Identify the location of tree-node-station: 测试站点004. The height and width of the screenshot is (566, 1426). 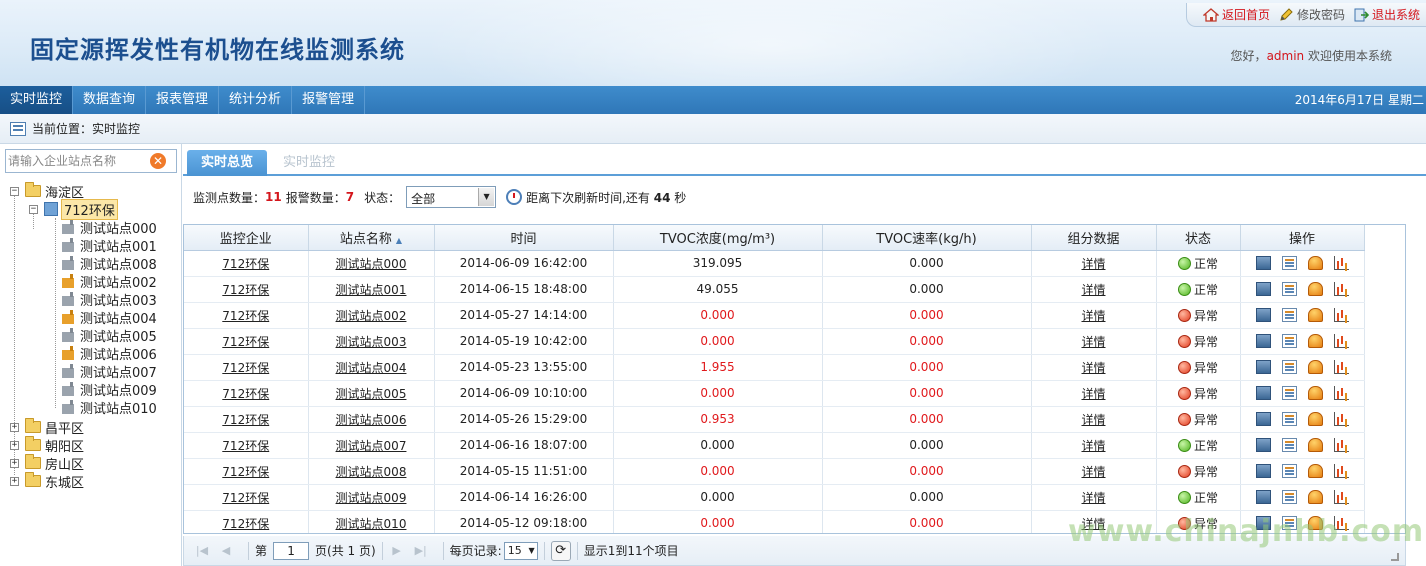
(110, 317).